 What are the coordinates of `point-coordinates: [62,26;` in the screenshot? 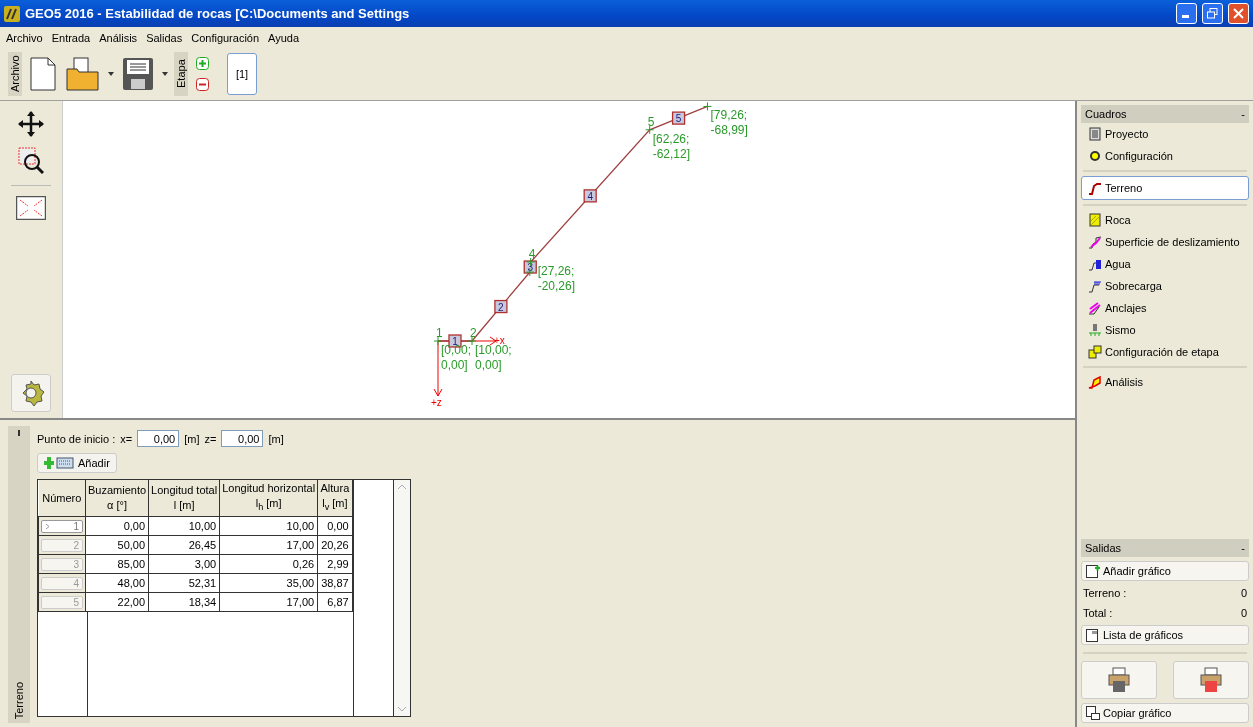 It's located at (671, 138).